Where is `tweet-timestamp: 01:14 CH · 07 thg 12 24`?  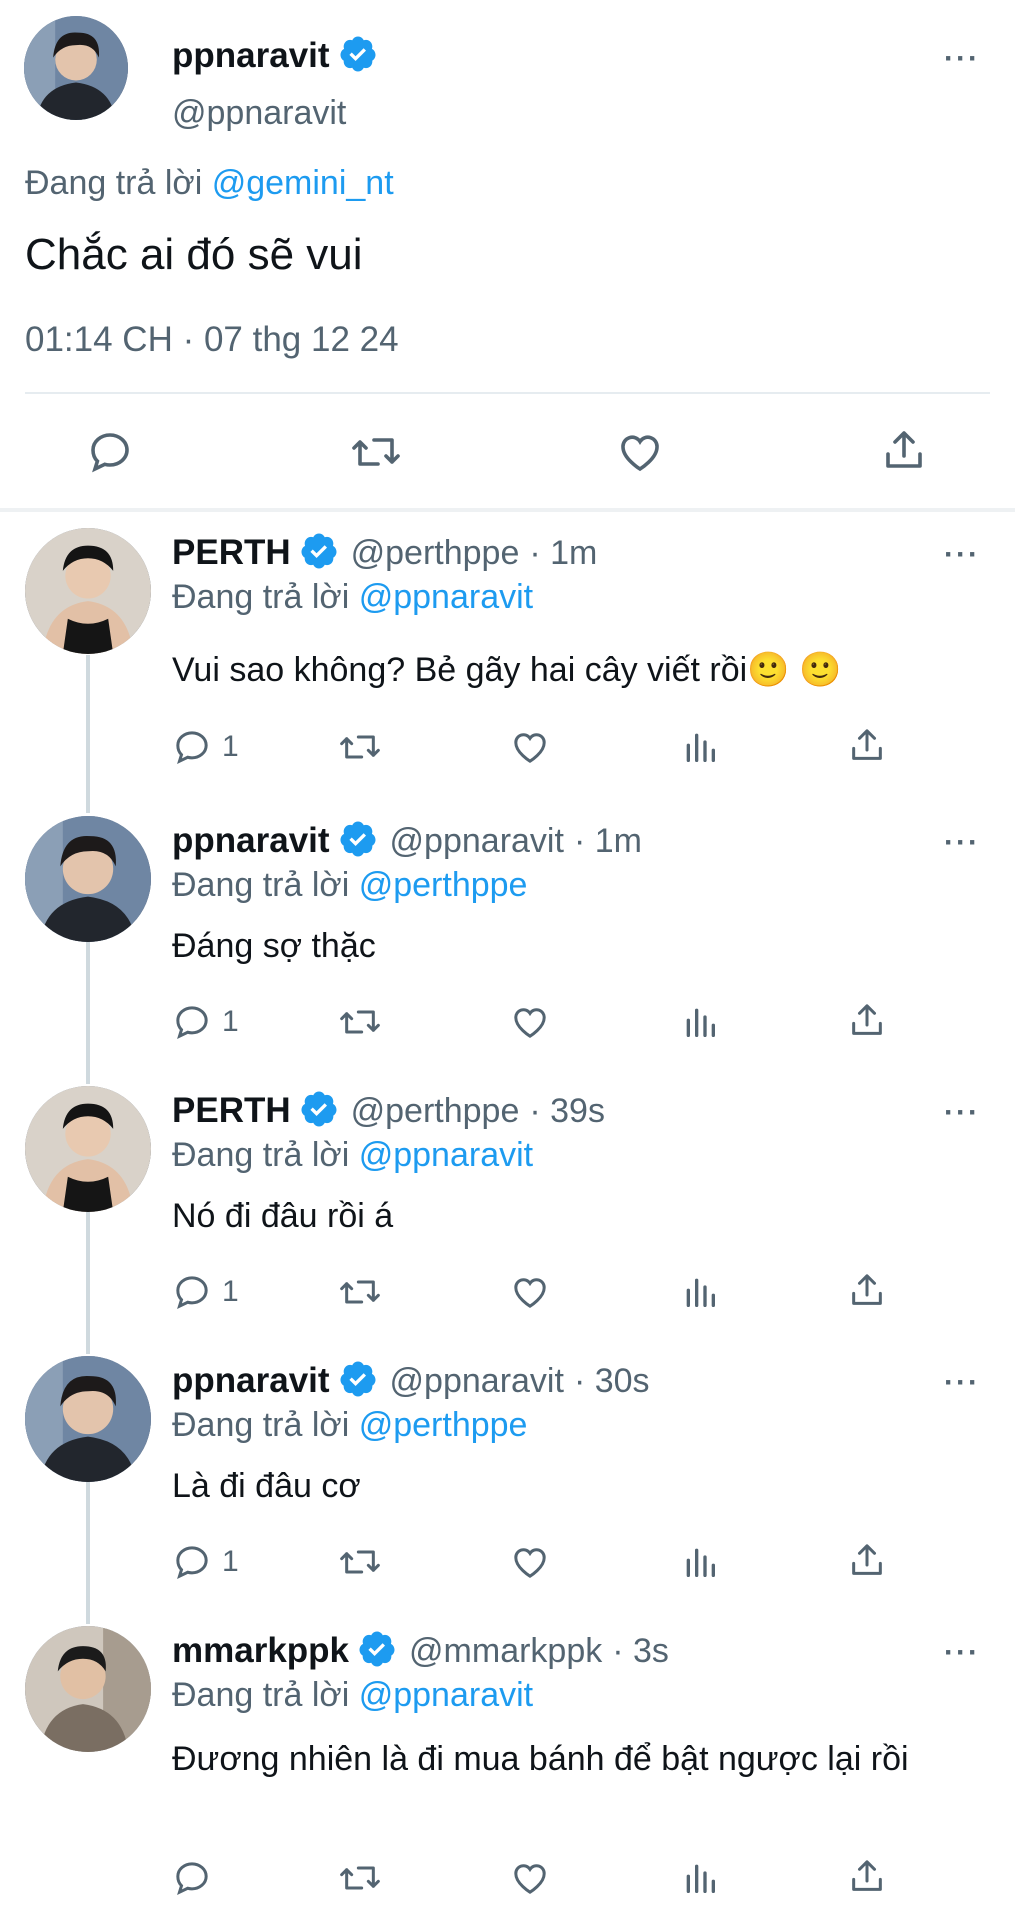
tweet-timestamp: 01:14 CH · 07 thg 12 24 is located at coordinates (212, 340).